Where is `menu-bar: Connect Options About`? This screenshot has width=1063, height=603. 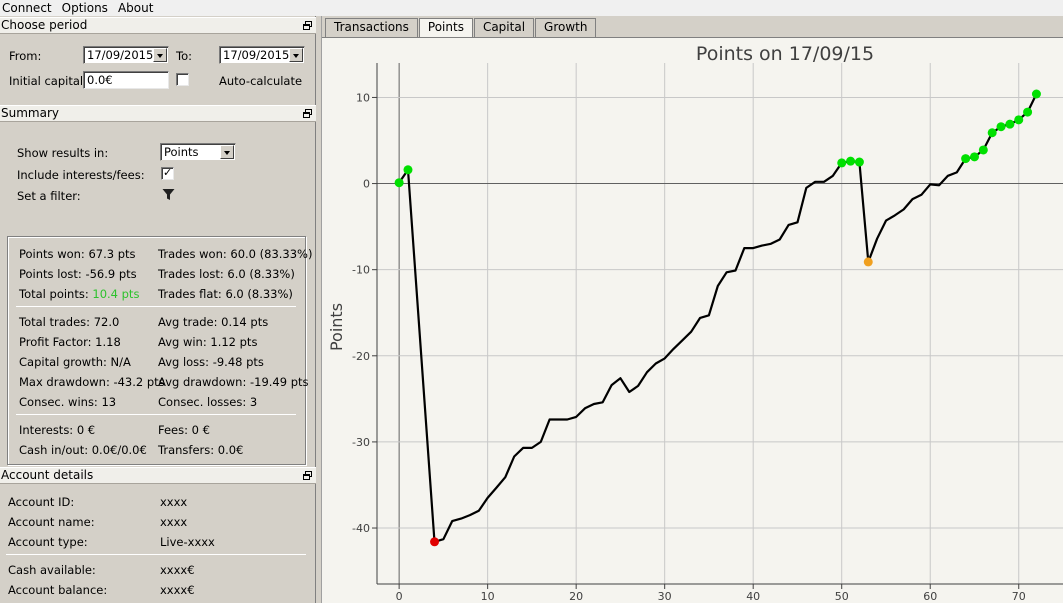 menu-bar: Connect Options About is located at coordinates (531, 8).